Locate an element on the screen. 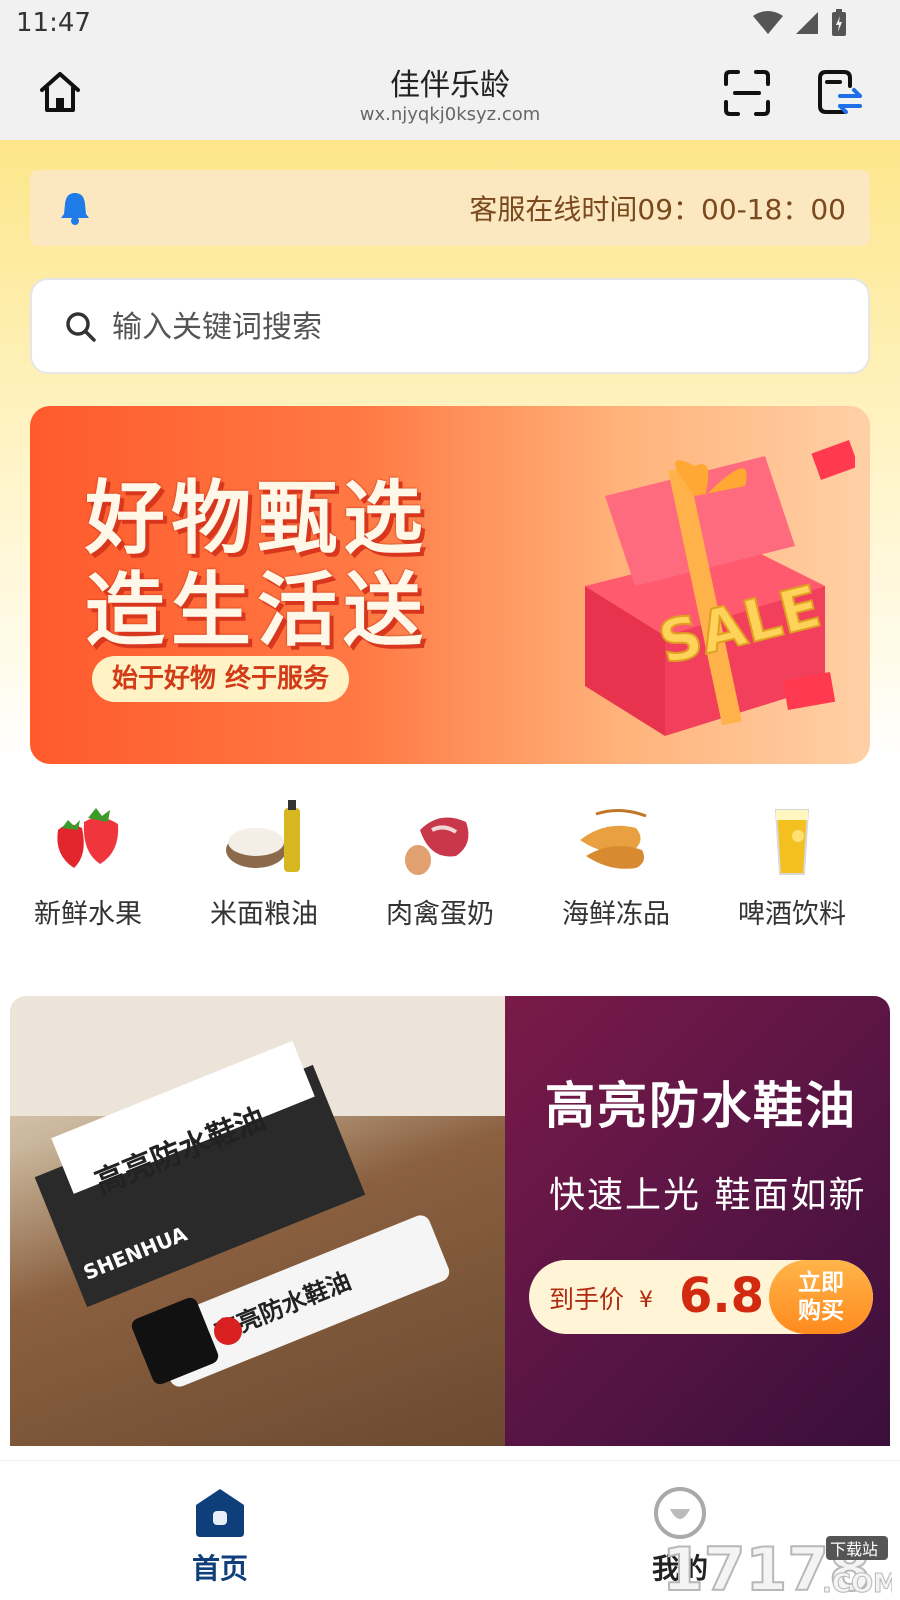  notice-bar: 客服在线时间09：00-18：00 is located at coordinates (450, 208).